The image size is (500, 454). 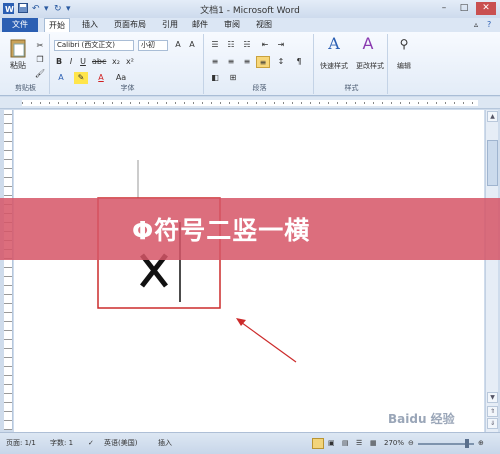 What do you see at coordinates (331, 443) in the screenshot?
I see `full-screen-icon: ▣` at bounding box center [331, 443].